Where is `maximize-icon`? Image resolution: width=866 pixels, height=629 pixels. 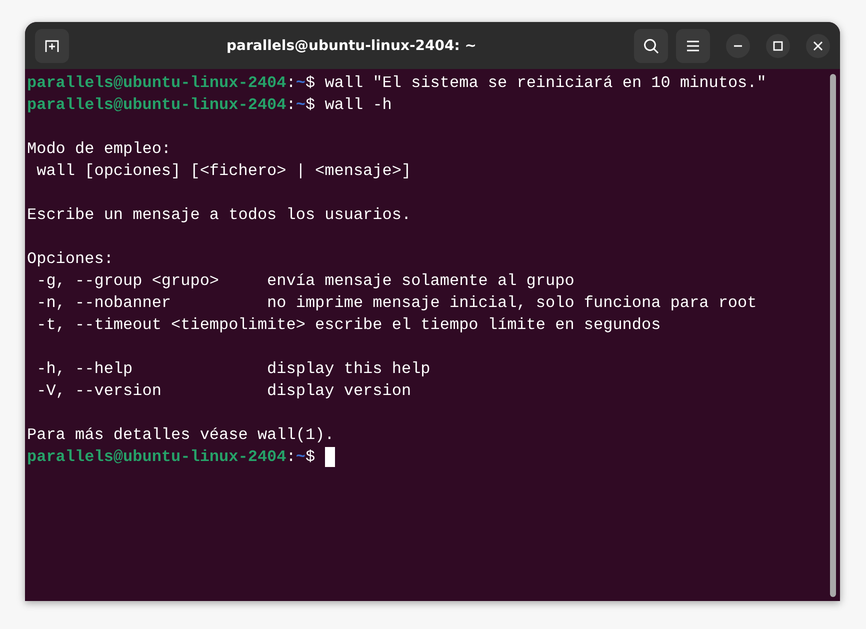 maximize-icon is located at coordinates (778, 45).